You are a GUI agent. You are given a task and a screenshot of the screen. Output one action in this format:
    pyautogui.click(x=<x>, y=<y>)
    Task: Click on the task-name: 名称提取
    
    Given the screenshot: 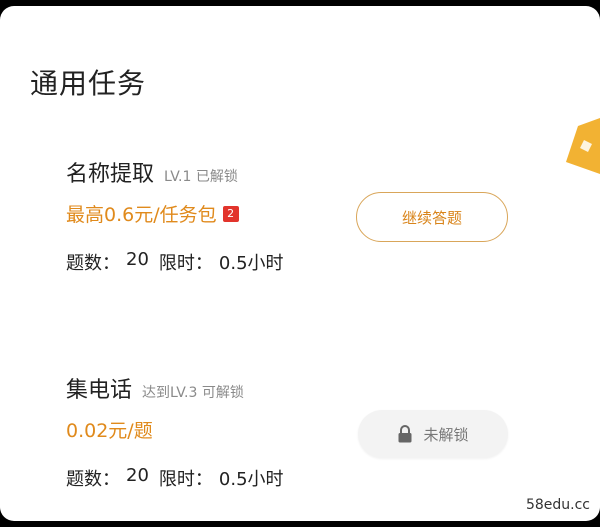 What is the action you would take?
    pyautogui.click(x=110, y=174)
    